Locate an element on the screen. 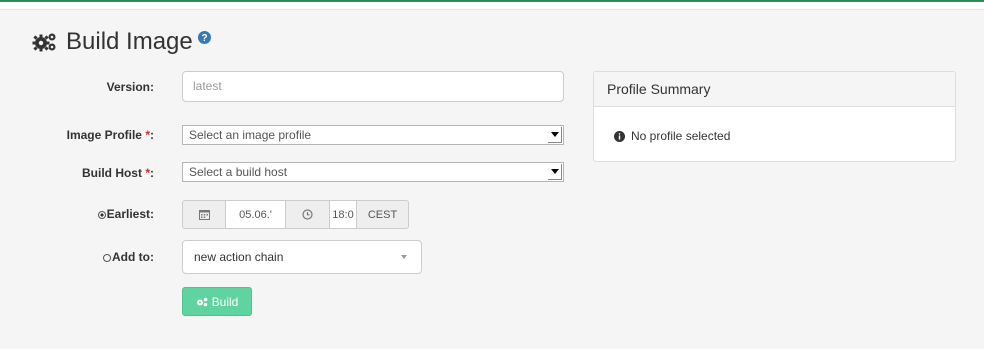 The image size is (984, 349). build-host-select: Select a build host is located at coordinates (373, 172).